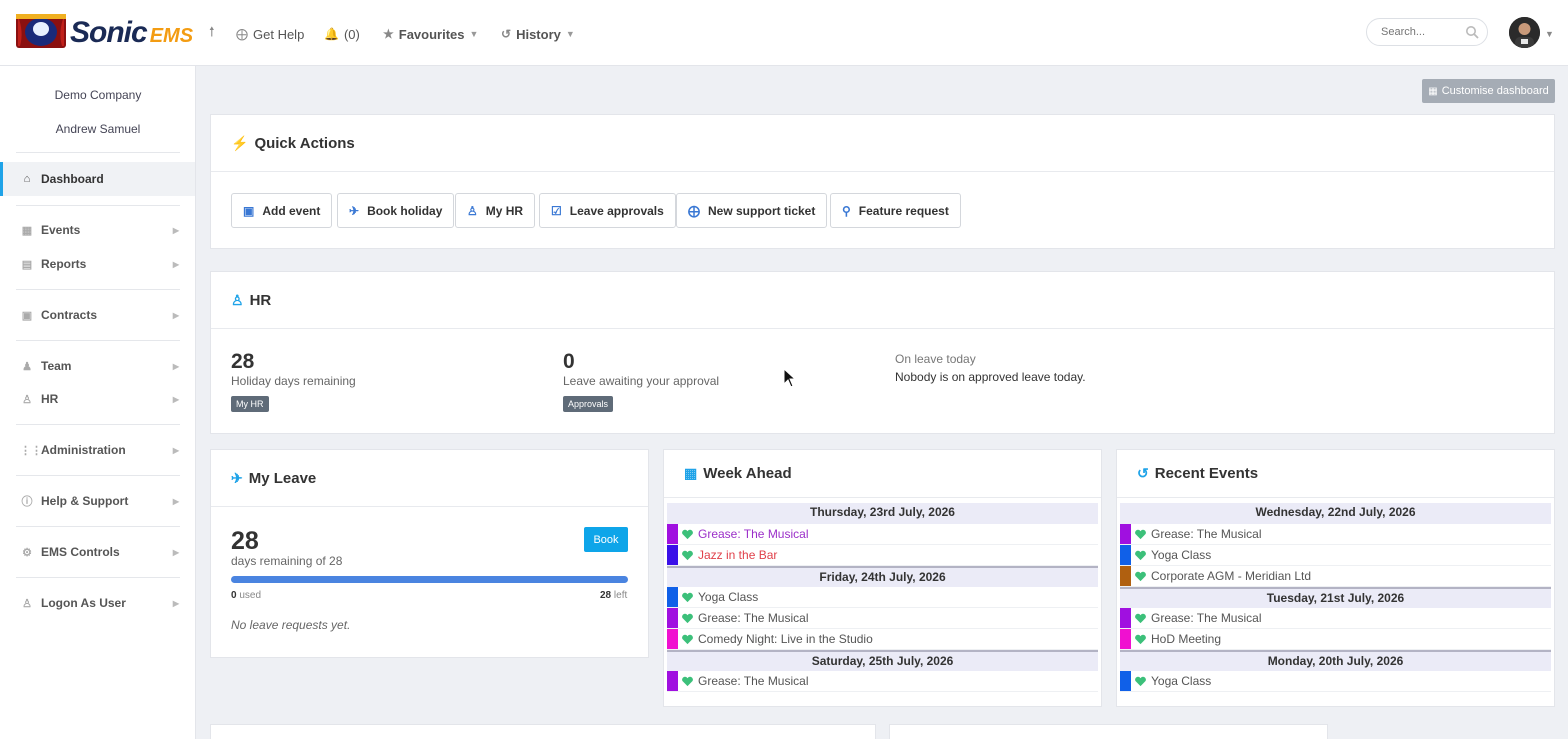  Describe the element at coordinates (50, 399) in the screenshot. I see `sidebar-item-label: HR` at that location.